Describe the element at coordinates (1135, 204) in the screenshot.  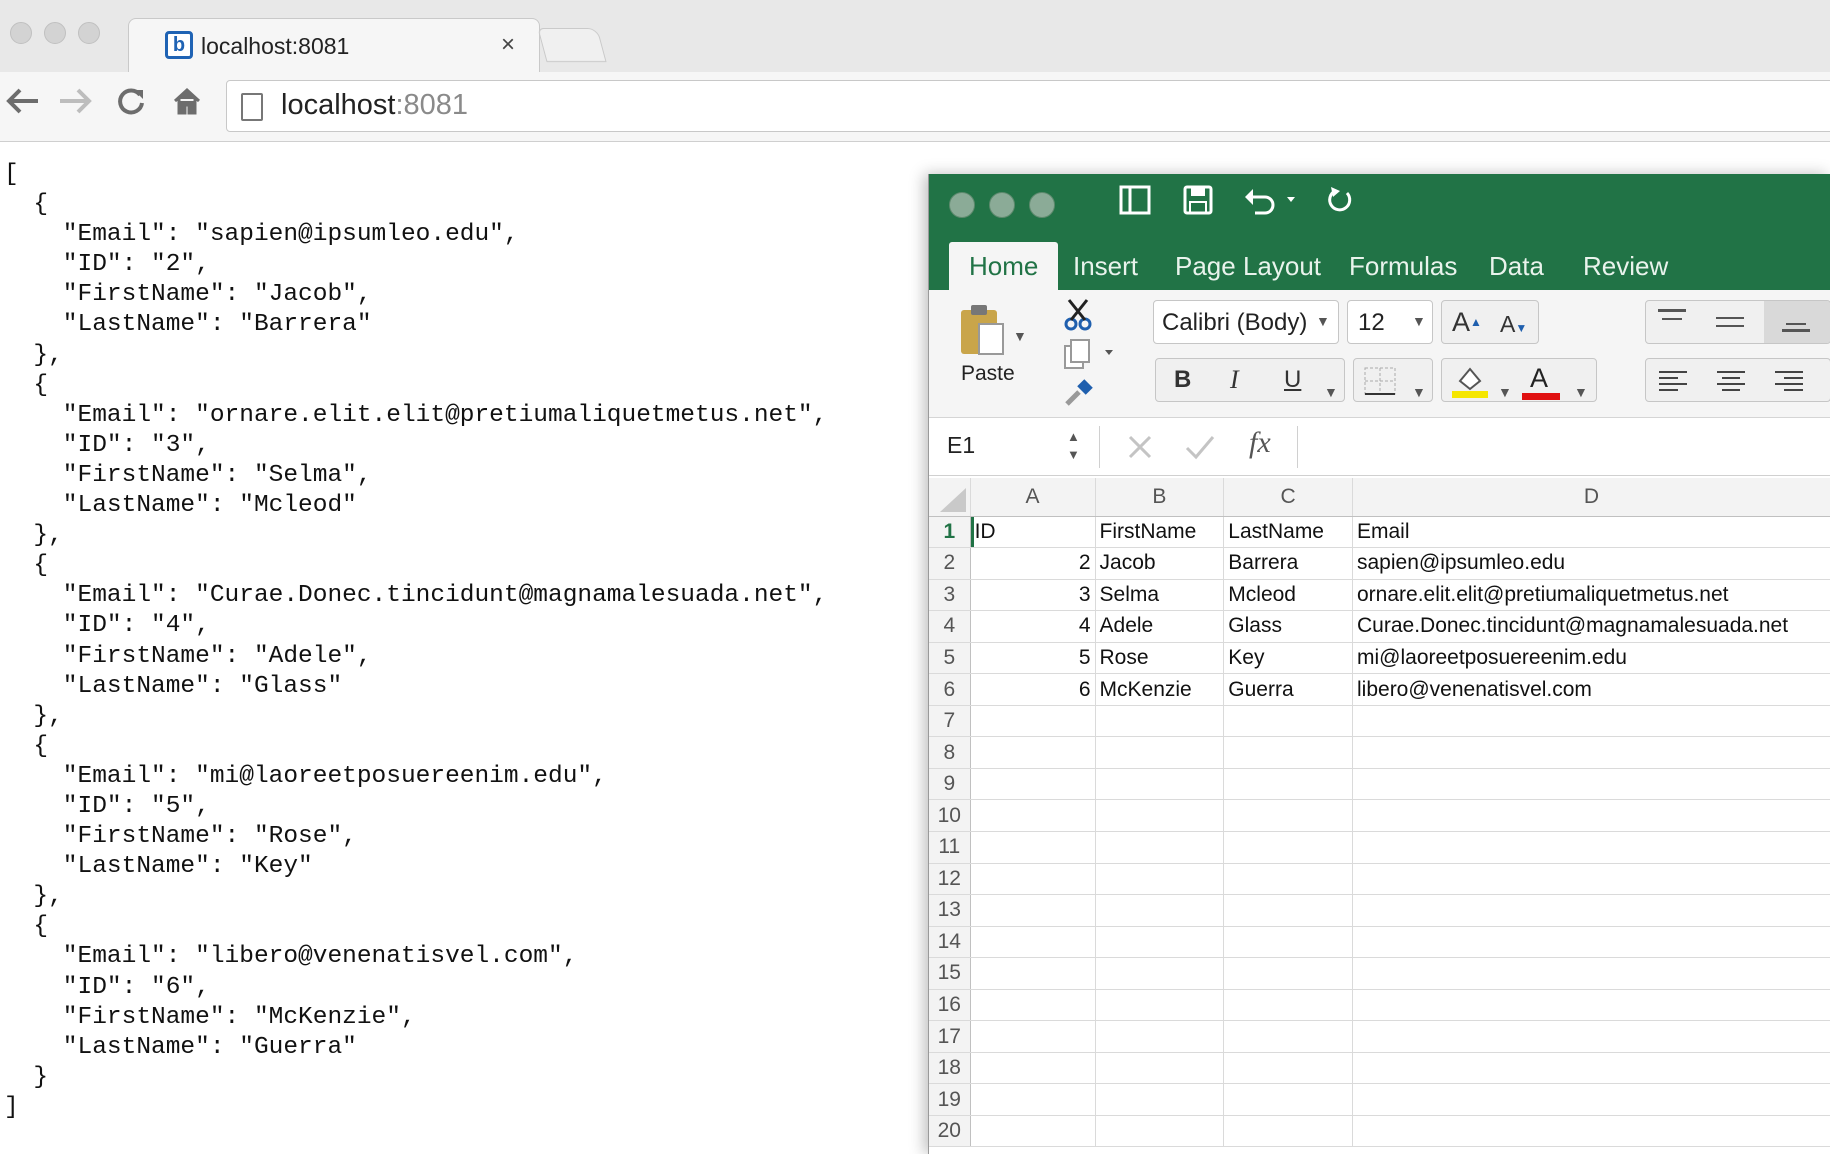
I see `sidebar-toggle-icon` at that location.